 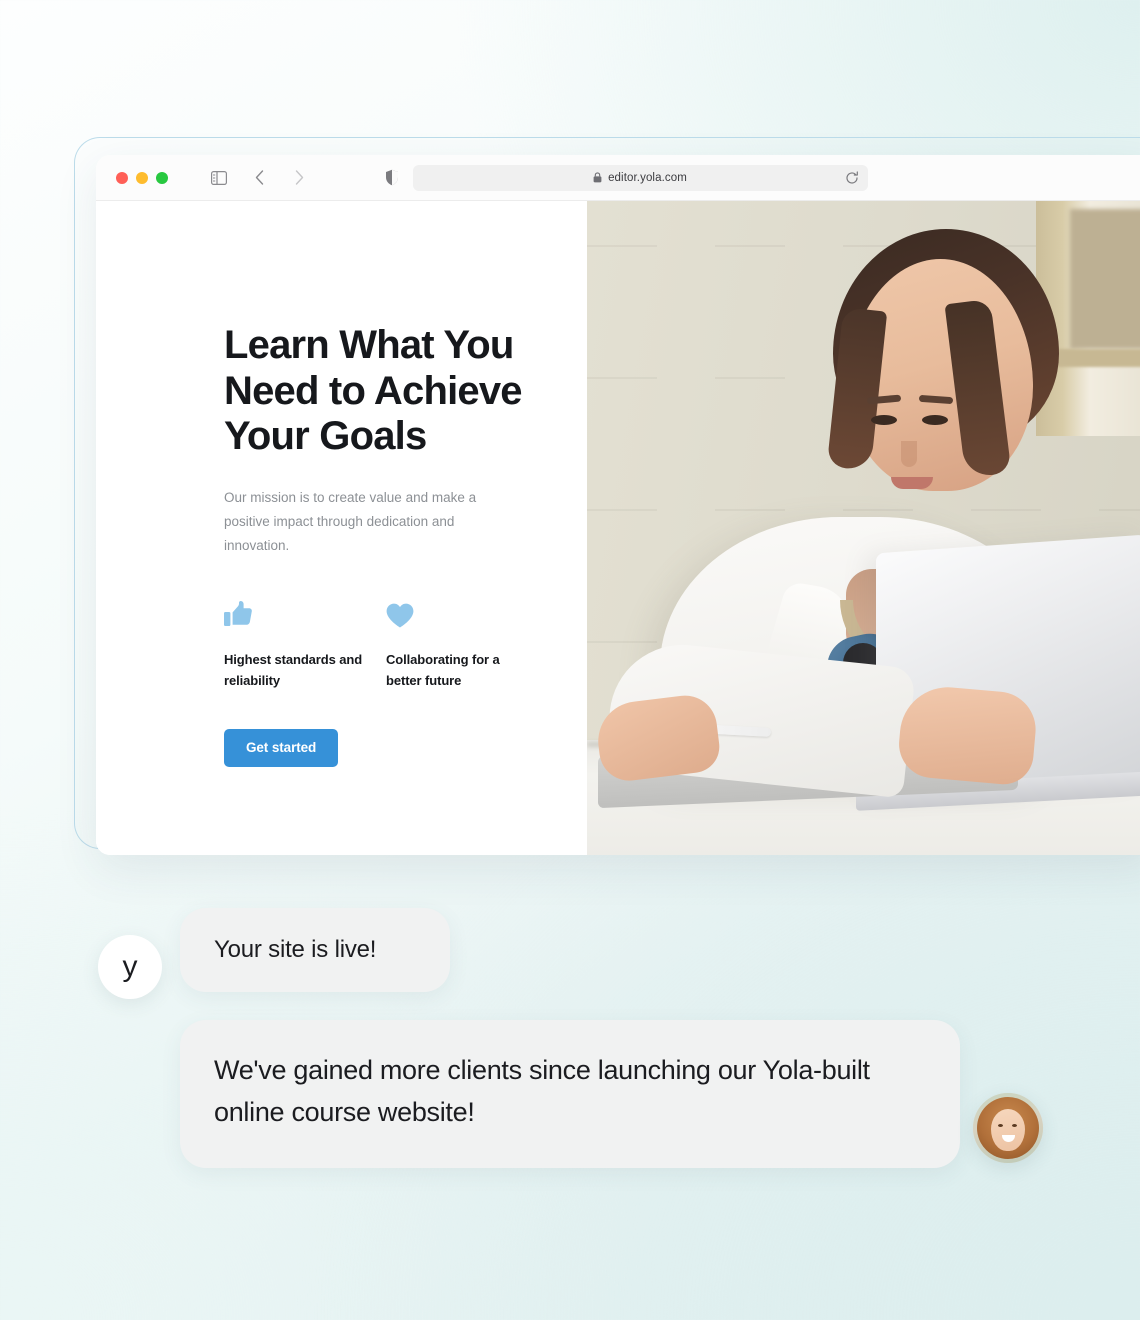 What do you see at coordinates (883, 420) in the screenshot?
I see `photo-eye-left` at bounding box center [883, 420].